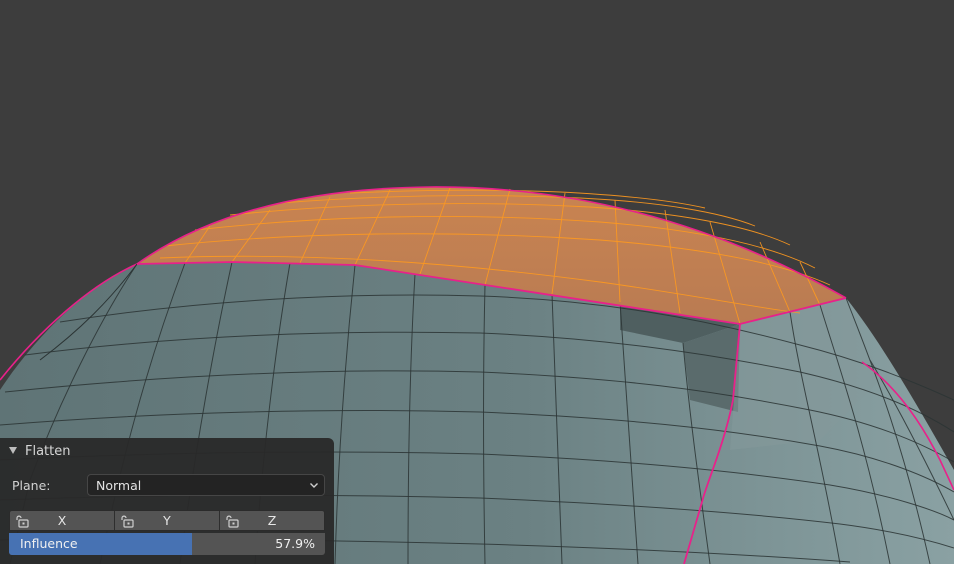  What do you see at coordinates (167, 544) in the screenshot?
I see `influence-slider: Influence 57.9%` at bounding box center [167, 544].